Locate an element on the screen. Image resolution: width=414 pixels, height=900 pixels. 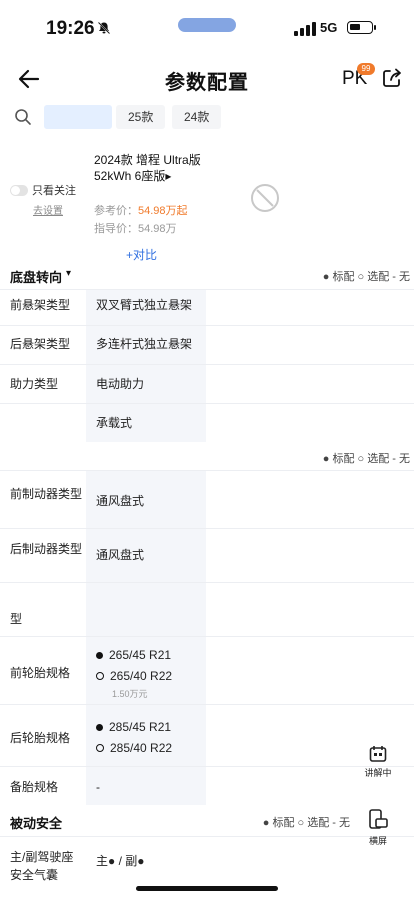
nav-bar: 参数配置 PK 99 is located at coordinates (207, 80).